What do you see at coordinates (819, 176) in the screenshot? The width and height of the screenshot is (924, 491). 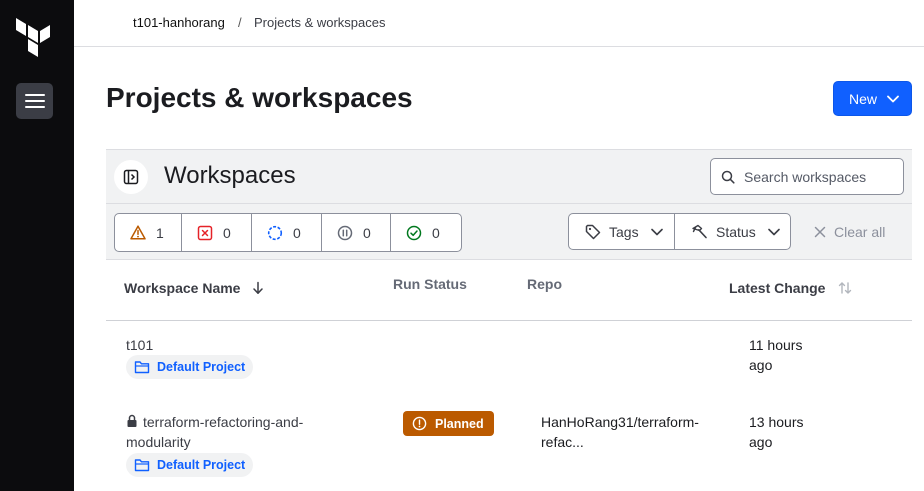 I see `search-input` at bounding box center [819, 176].